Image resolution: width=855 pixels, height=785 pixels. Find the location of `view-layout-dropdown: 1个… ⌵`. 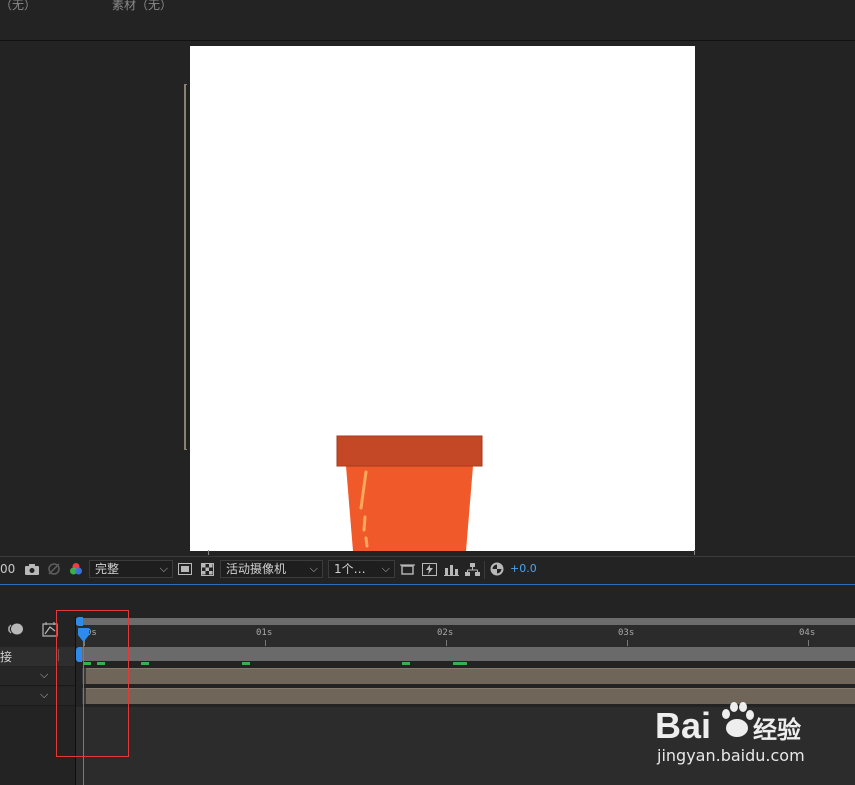

view-layout-dropdown: 1个… ⌵ is located at coordinates (361, 569).